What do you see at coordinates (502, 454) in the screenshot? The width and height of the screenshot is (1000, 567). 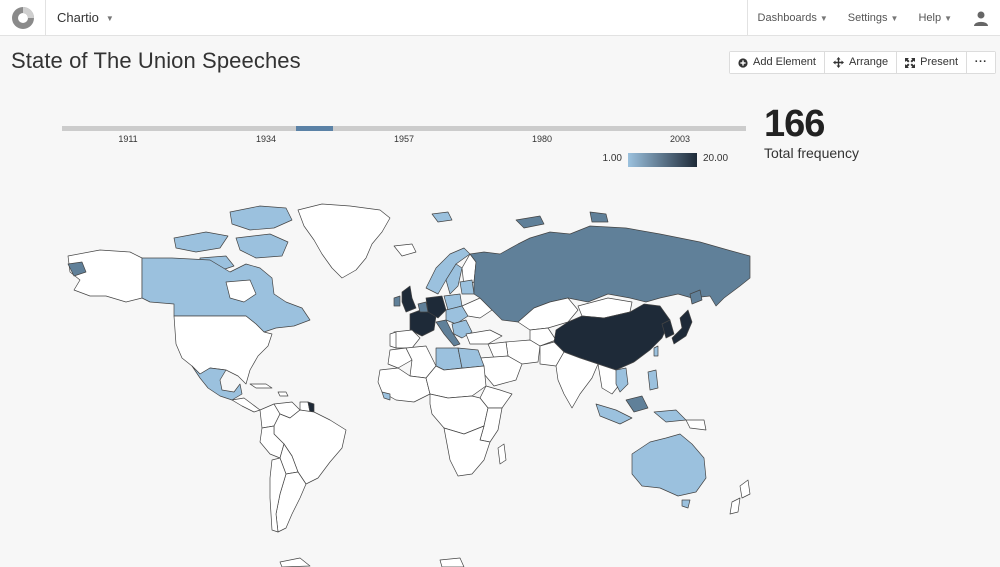 I see `country-madagascar` at bounding box center [502, 454].